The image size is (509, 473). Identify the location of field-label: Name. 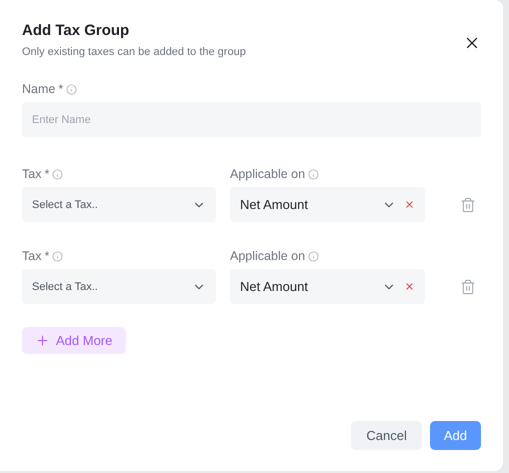
(39, 89).